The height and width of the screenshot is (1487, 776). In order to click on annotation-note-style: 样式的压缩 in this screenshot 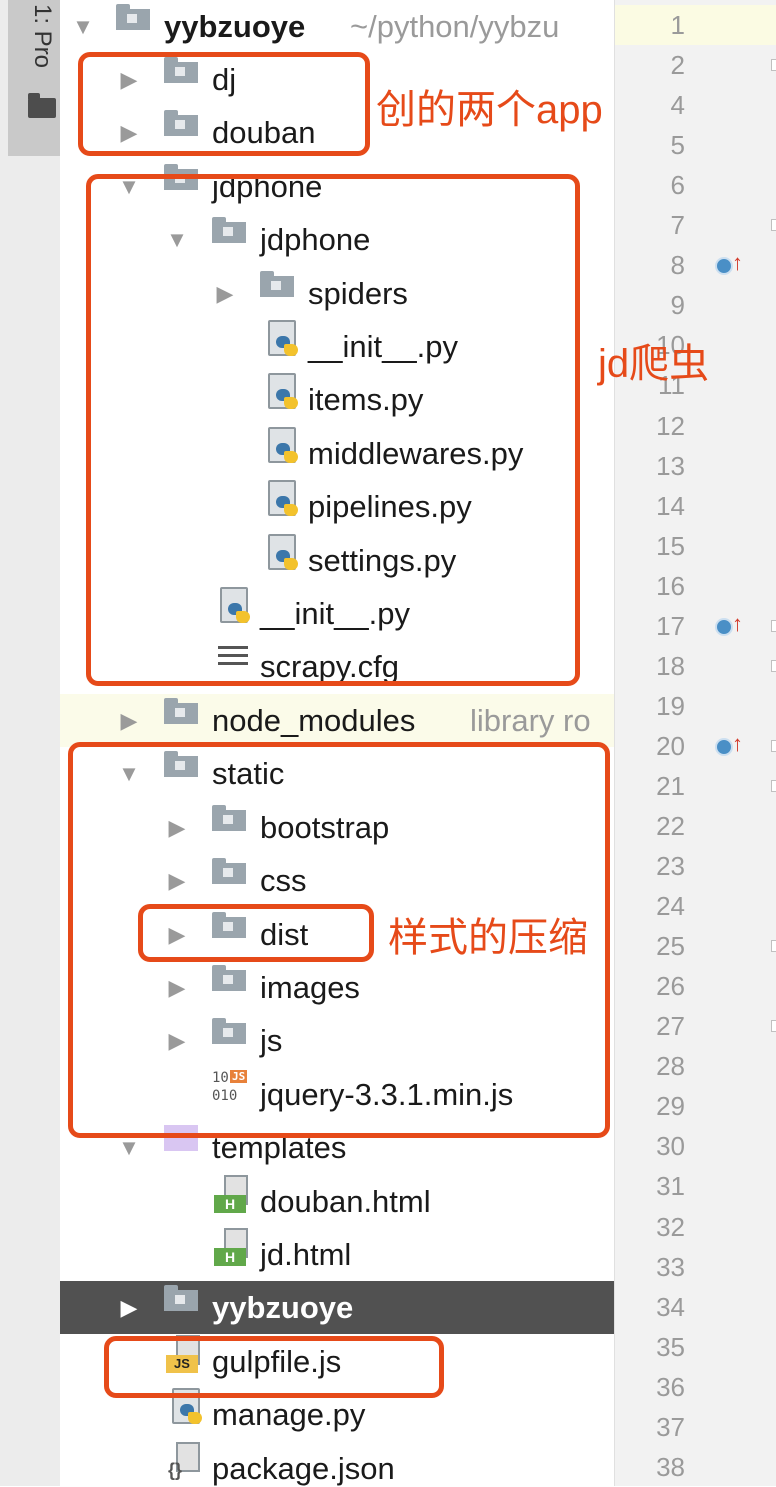, I will do `click(488, 938)`.